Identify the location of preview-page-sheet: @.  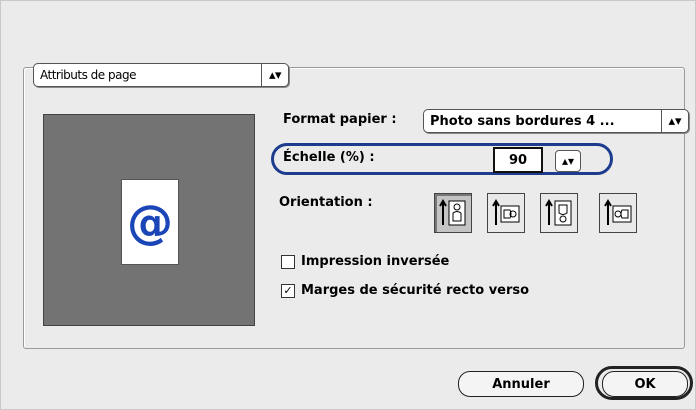
(150, 222).